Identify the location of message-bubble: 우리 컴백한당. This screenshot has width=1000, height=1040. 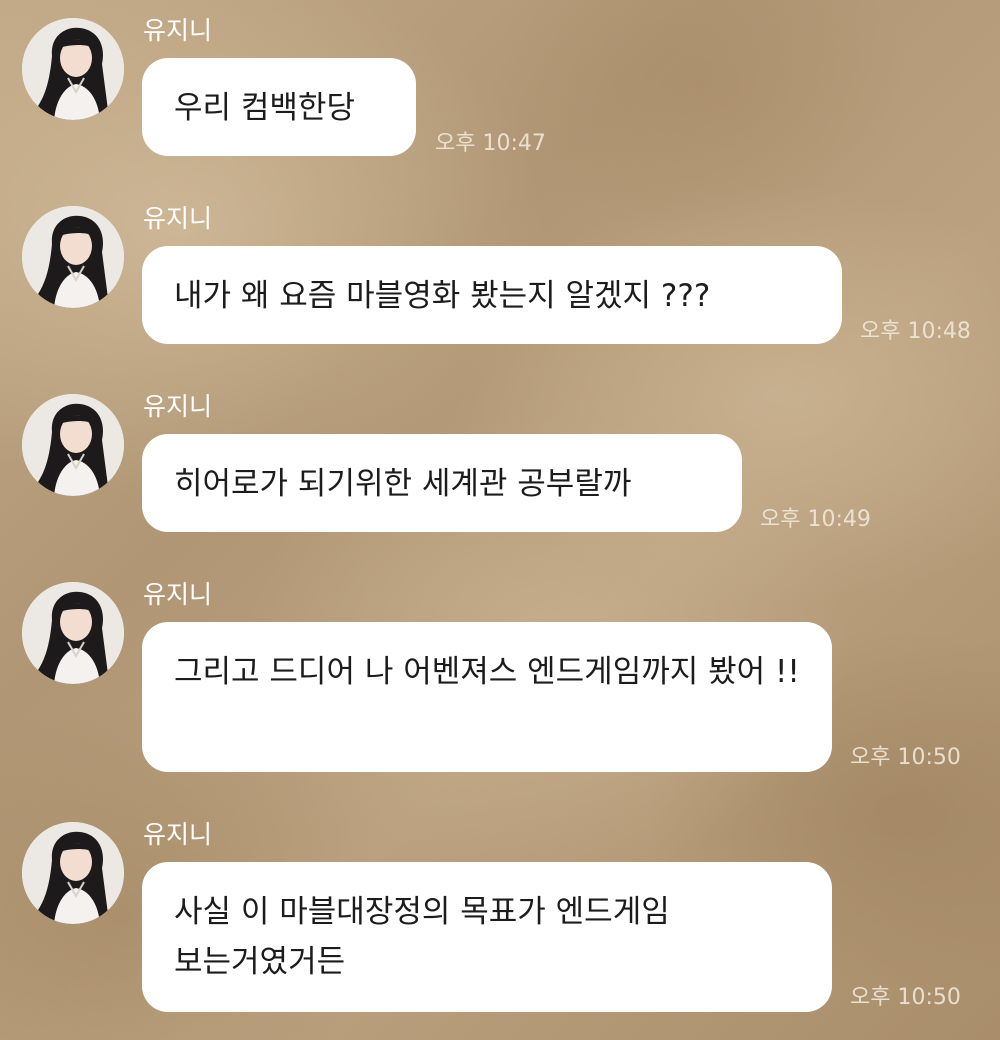
(279, 107).